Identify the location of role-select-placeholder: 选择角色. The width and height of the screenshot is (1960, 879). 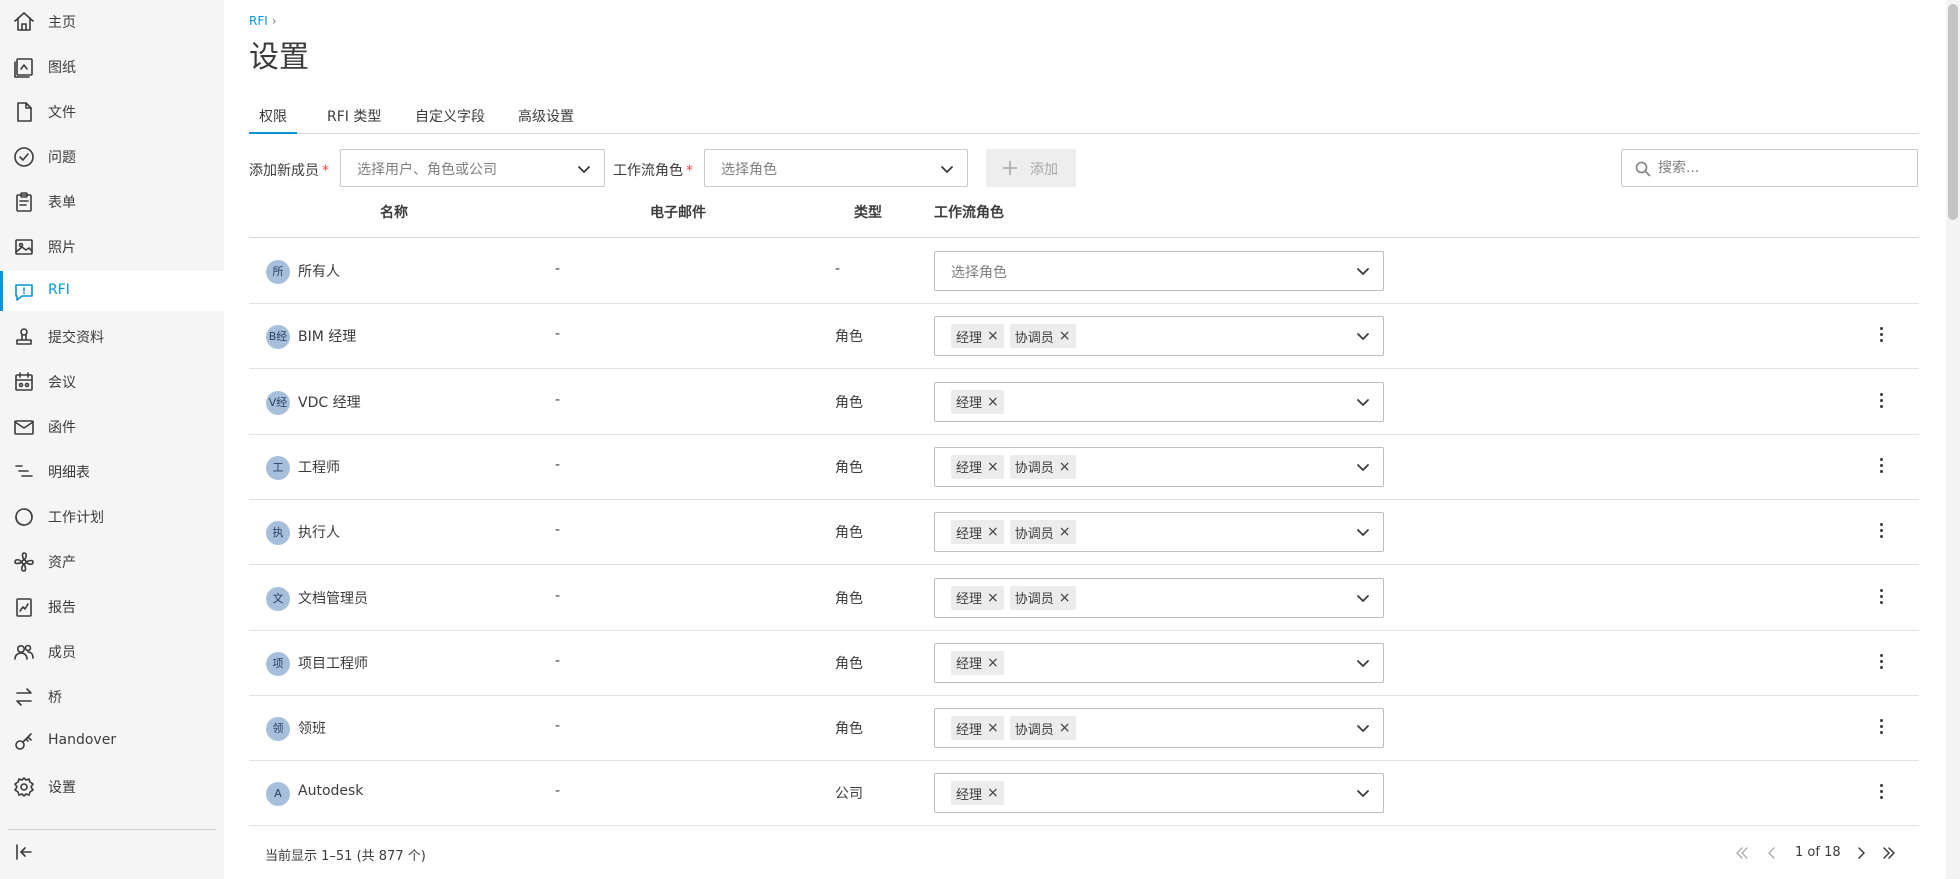
(979, 273).